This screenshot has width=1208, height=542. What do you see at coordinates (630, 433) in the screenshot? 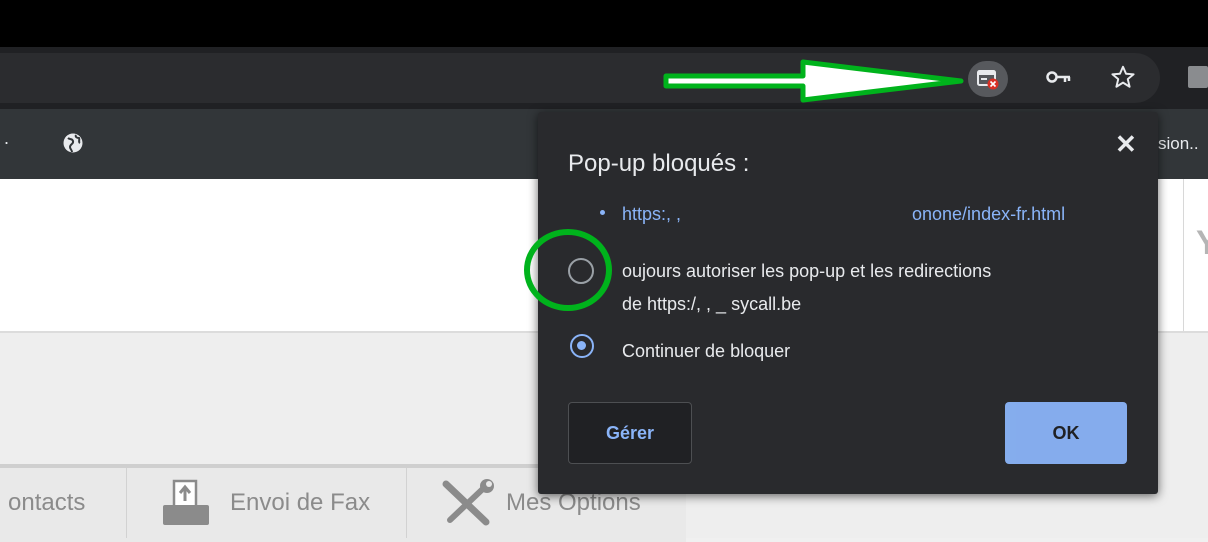
I see `manage-button: Gérer` at bounding box center [630, 433].